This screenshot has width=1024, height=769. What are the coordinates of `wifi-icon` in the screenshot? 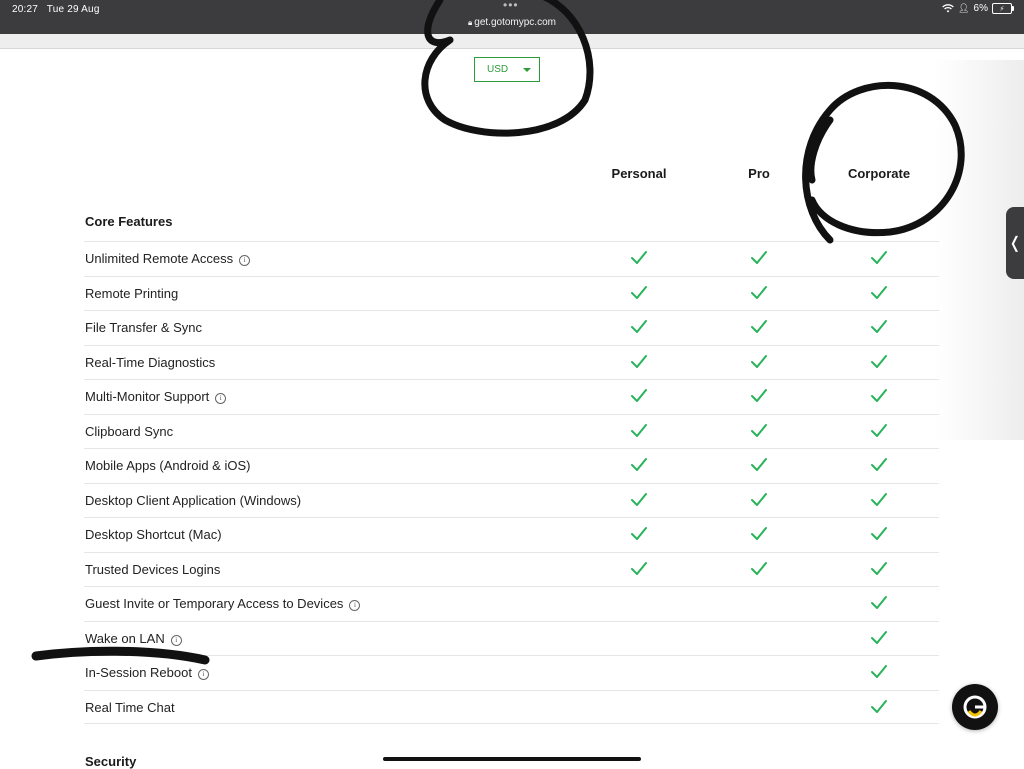 It's located at (948, 8).